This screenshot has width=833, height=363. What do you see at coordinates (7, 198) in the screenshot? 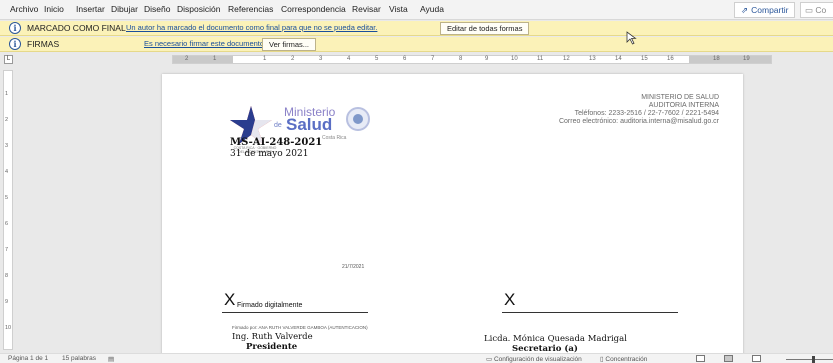
I see `vruler-number: 5` at bounding box center [7, 198].